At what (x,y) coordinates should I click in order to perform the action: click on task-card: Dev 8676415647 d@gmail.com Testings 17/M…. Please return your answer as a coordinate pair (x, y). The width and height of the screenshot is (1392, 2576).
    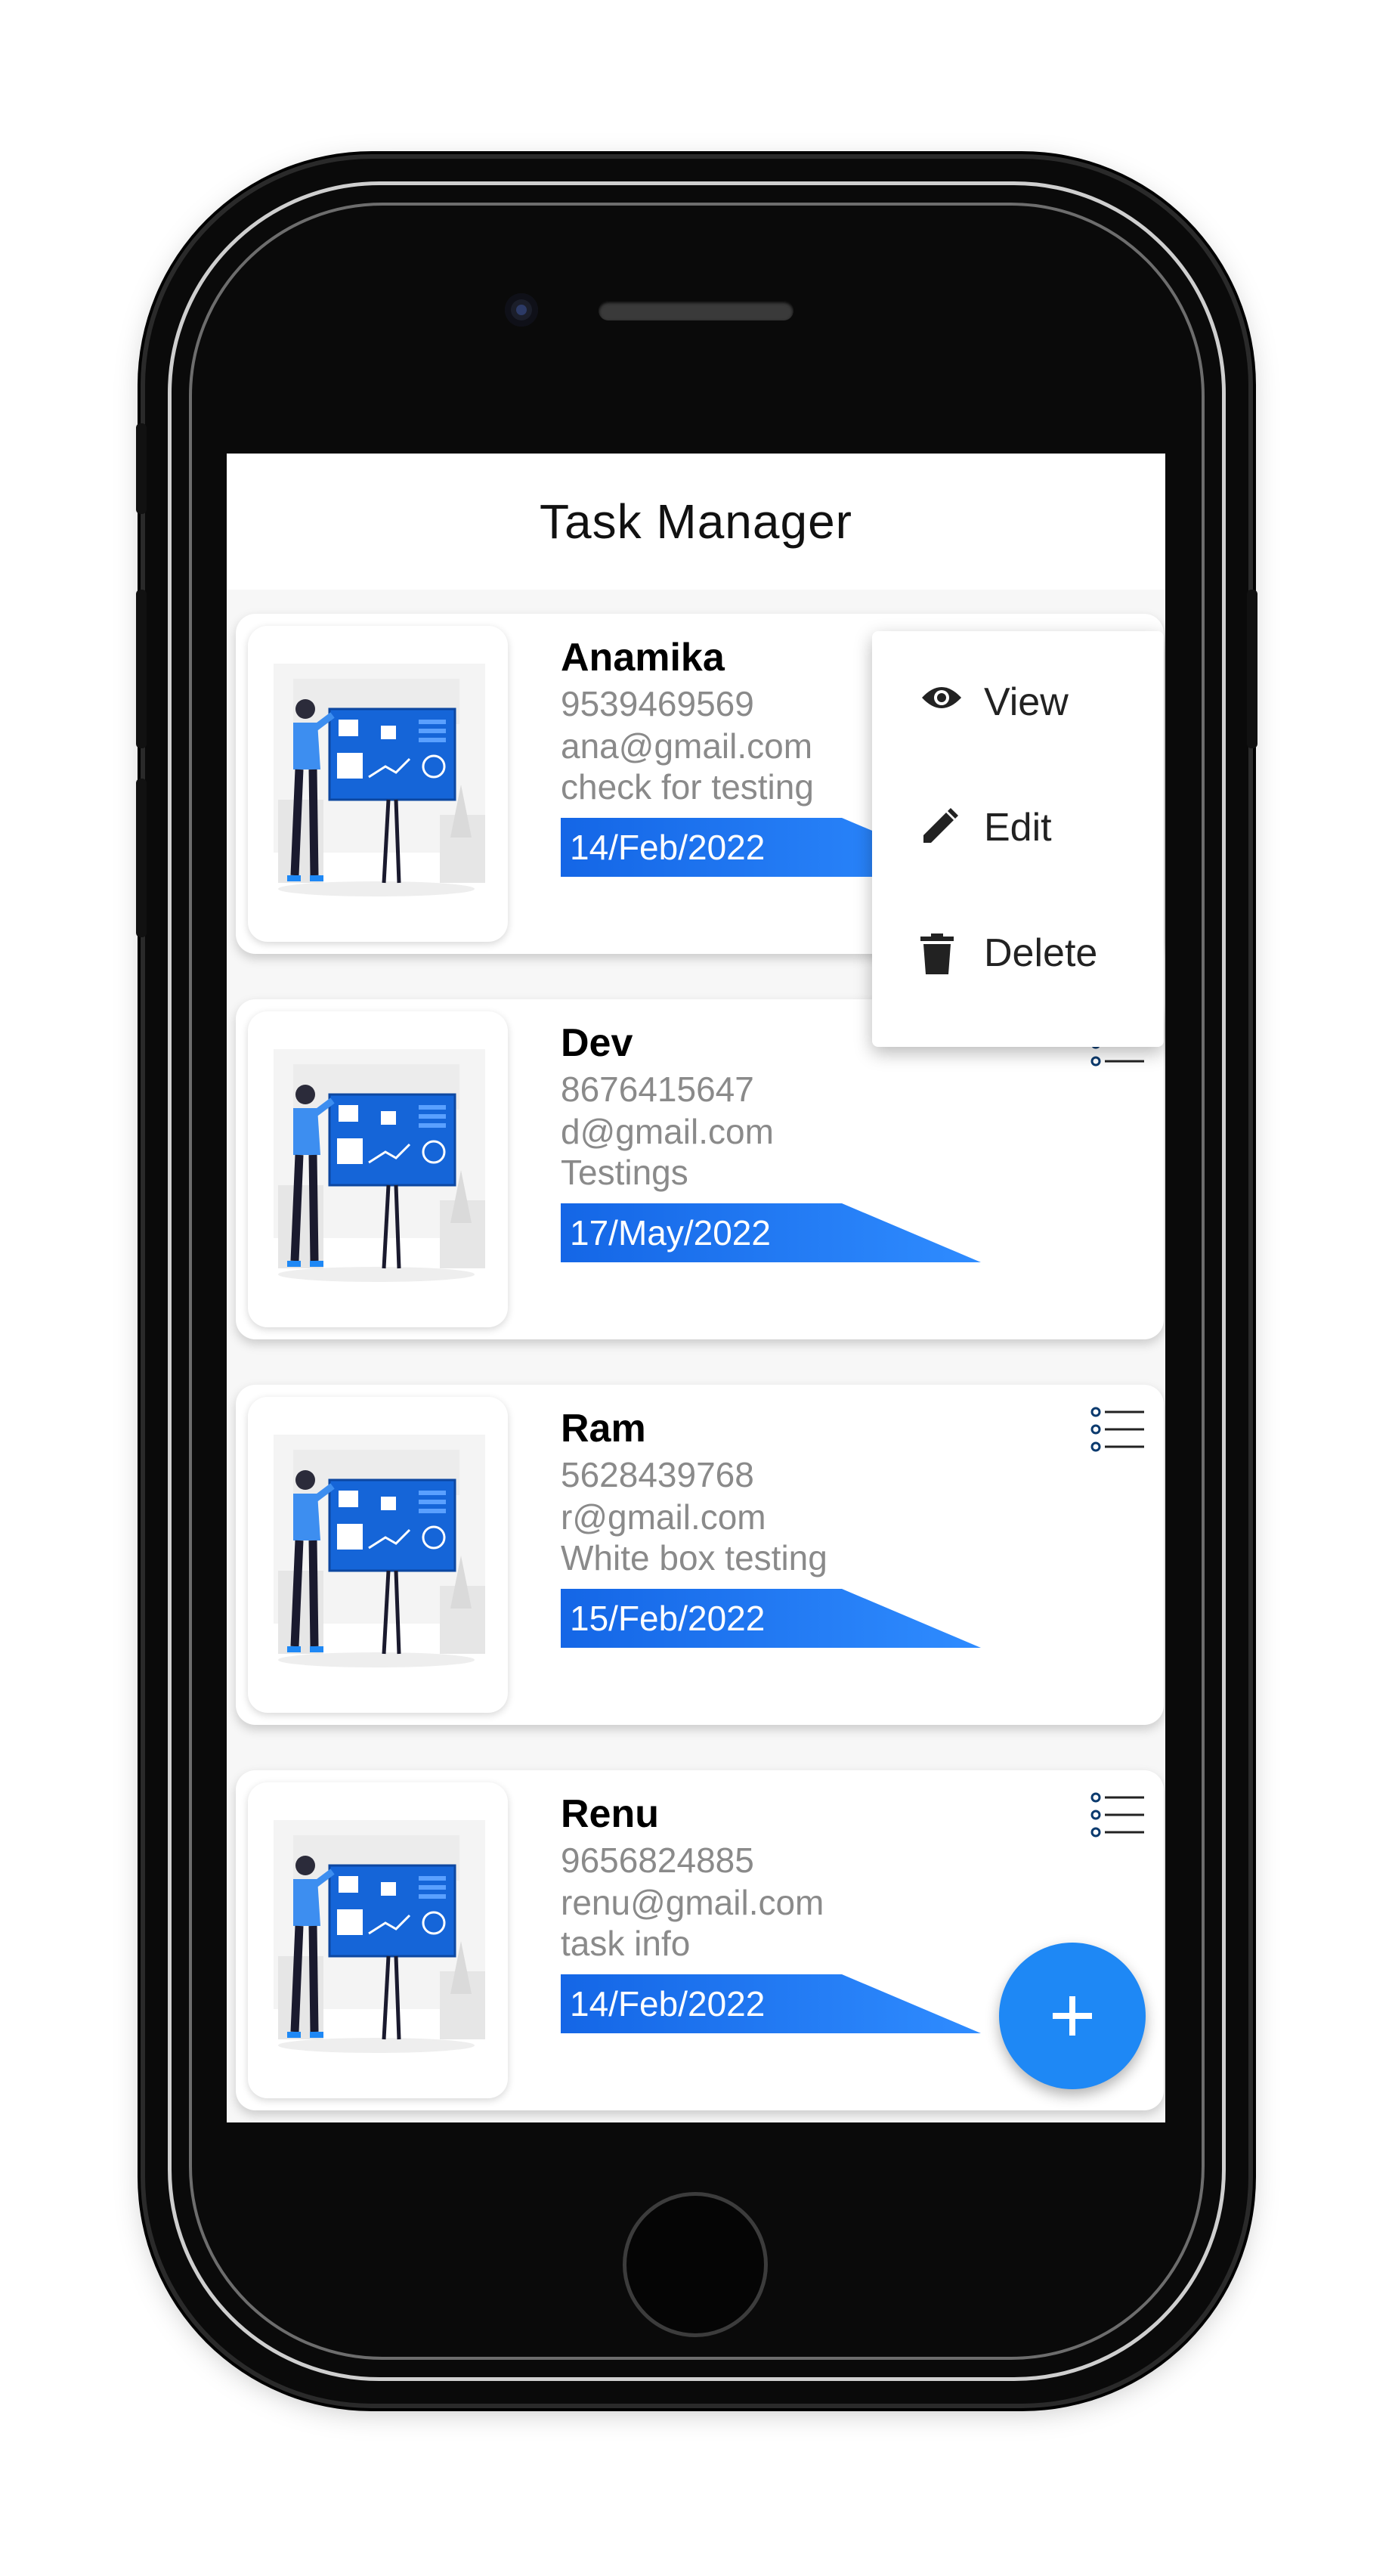
    Looking at the image, I should click on (700, 1169).